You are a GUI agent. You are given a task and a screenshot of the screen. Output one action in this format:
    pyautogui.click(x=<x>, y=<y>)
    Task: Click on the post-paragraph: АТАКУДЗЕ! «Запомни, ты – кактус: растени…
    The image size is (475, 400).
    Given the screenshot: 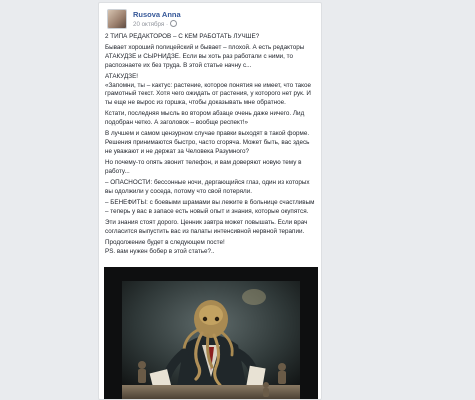 What is the action you would take?
    pyautogui.click(x=208, y=90)
    